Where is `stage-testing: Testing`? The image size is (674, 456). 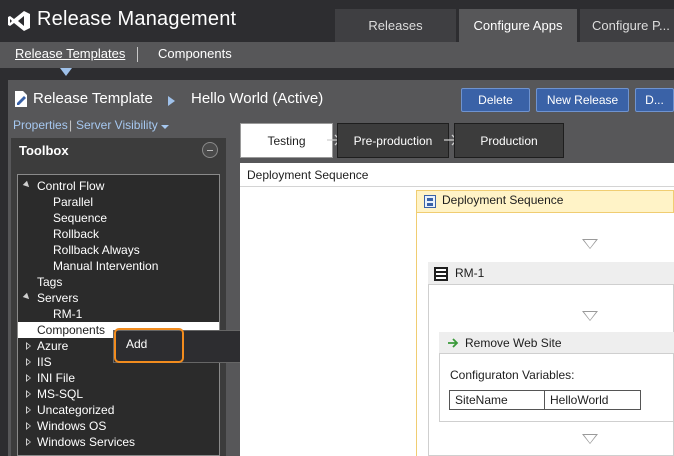 stage-testing: Testing is located at coordinates (286, 140).